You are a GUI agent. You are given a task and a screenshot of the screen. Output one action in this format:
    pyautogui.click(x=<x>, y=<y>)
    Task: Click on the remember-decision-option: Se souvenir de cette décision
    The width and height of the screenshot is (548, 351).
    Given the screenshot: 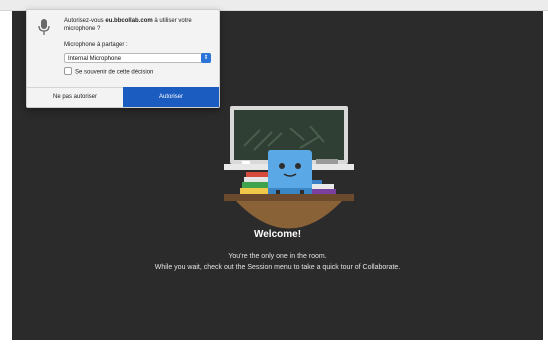 What is the action you would take?
    pyautogui.click(x=109, y=72)
    